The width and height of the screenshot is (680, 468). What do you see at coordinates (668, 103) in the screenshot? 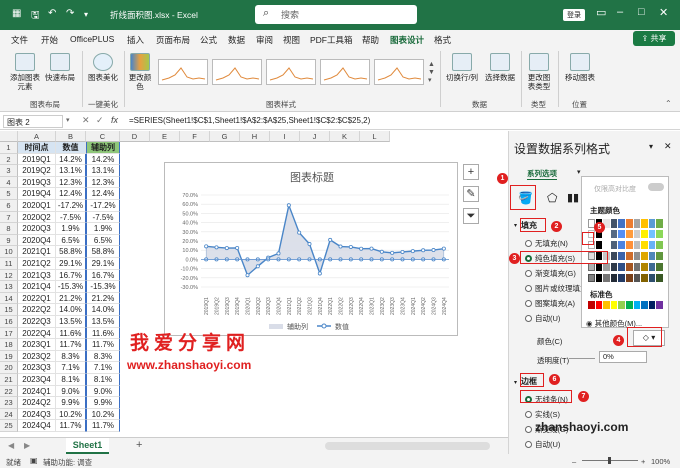
I see `collapse-ribbon-icon: ⌃` at bounding box center [668, 103].